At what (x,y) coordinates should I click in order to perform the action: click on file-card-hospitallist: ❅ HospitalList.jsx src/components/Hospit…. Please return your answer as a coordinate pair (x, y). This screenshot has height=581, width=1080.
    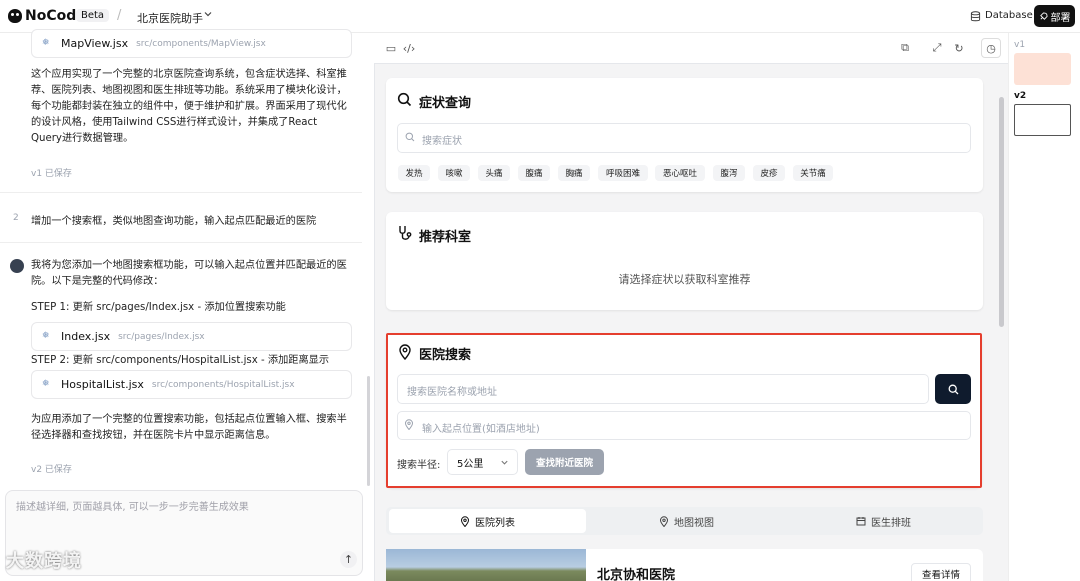
    Looking at the image, I should click on (191, 384).